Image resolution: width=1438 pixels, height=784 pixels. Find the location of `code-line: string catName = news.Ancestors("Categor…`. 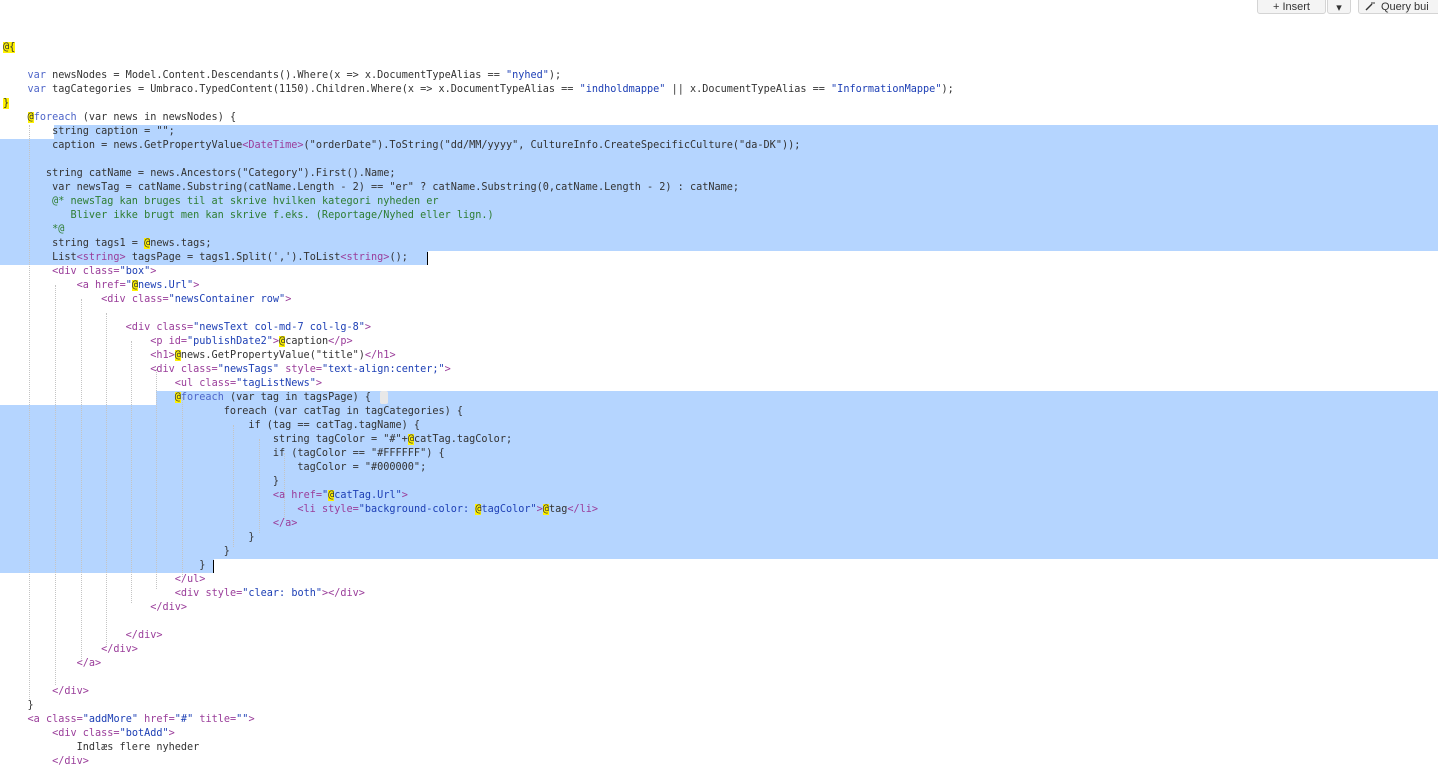

code-line: string catName = news.Ancestors("Categor… is located at coordinates (720, 174).